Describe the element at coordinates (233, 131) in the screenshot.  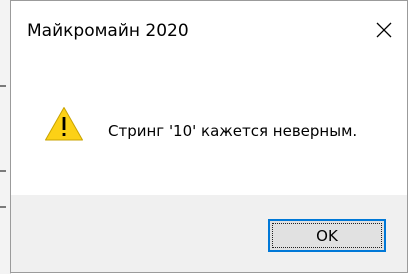
I see `dialog-message: Стринг '10' кажется неверным.` at that location.